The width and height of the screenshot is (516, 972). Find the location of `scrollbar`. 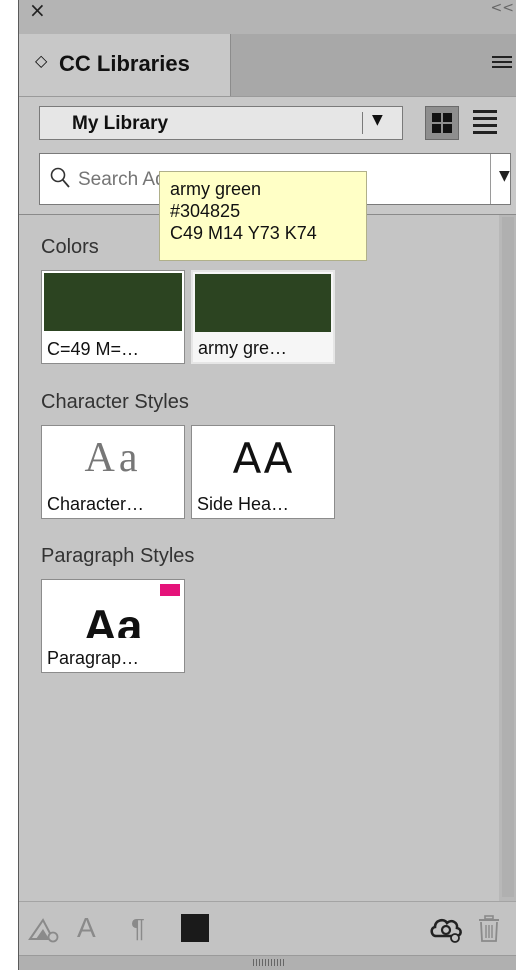

scrollbar is located at coordinates (507, 558).